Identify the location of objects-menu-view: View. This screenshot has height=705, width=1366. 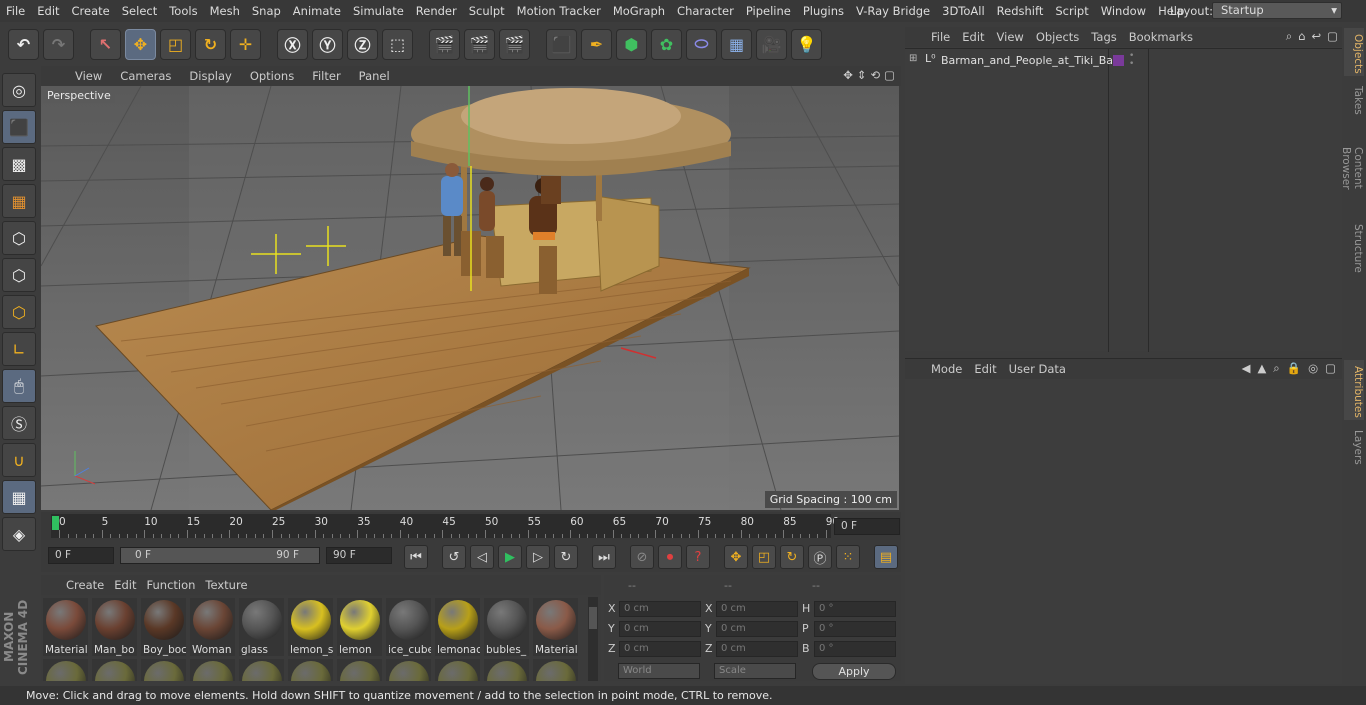
(1010, 37).